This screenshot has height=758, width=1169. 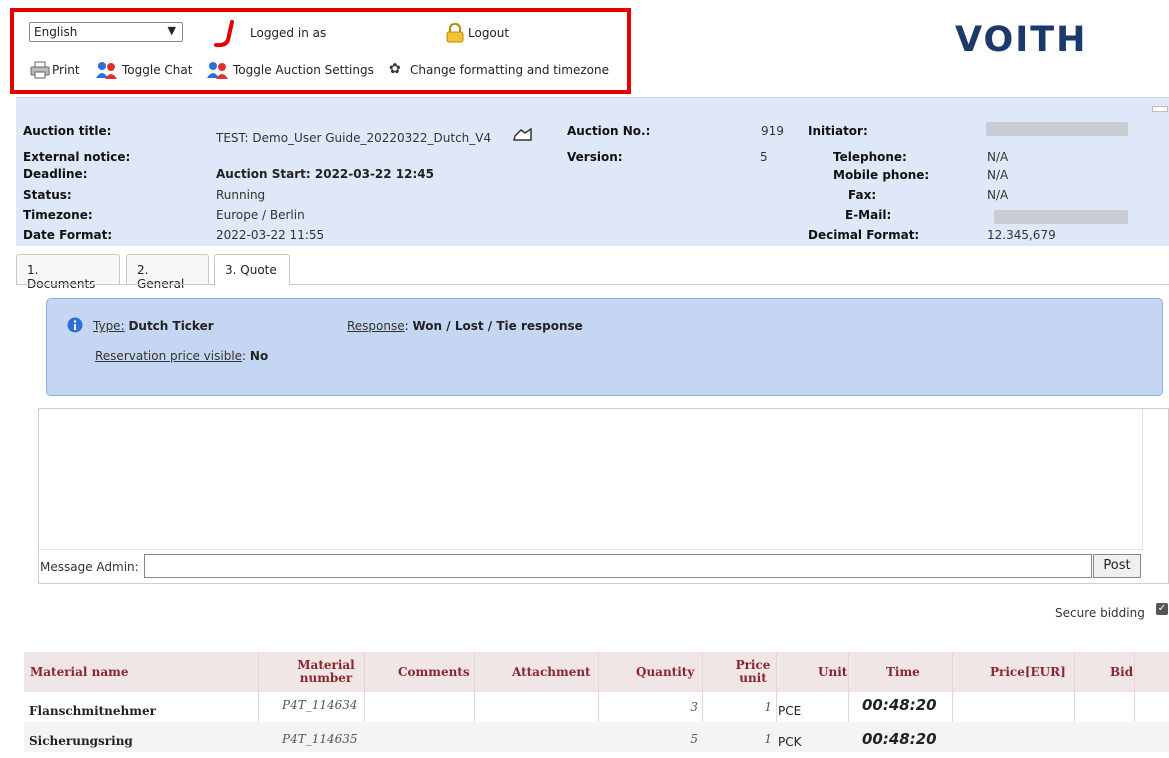 I want to click on initiator-redacted, so click(x=1057, y=129).